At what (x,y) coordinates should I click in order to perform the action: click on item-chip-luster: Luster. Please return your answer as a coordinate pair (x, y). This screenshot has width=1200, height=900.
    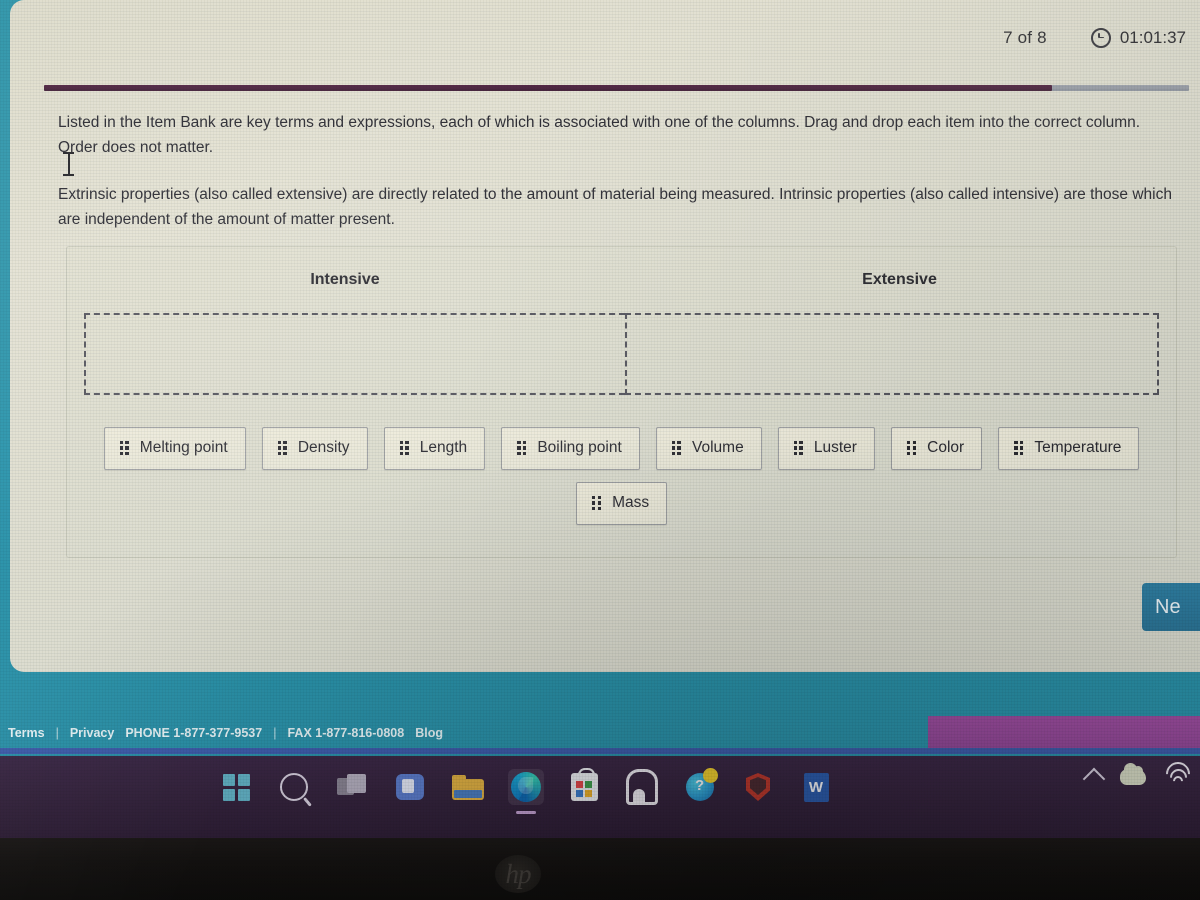
    Looking at the image, I should click on (826, 448).